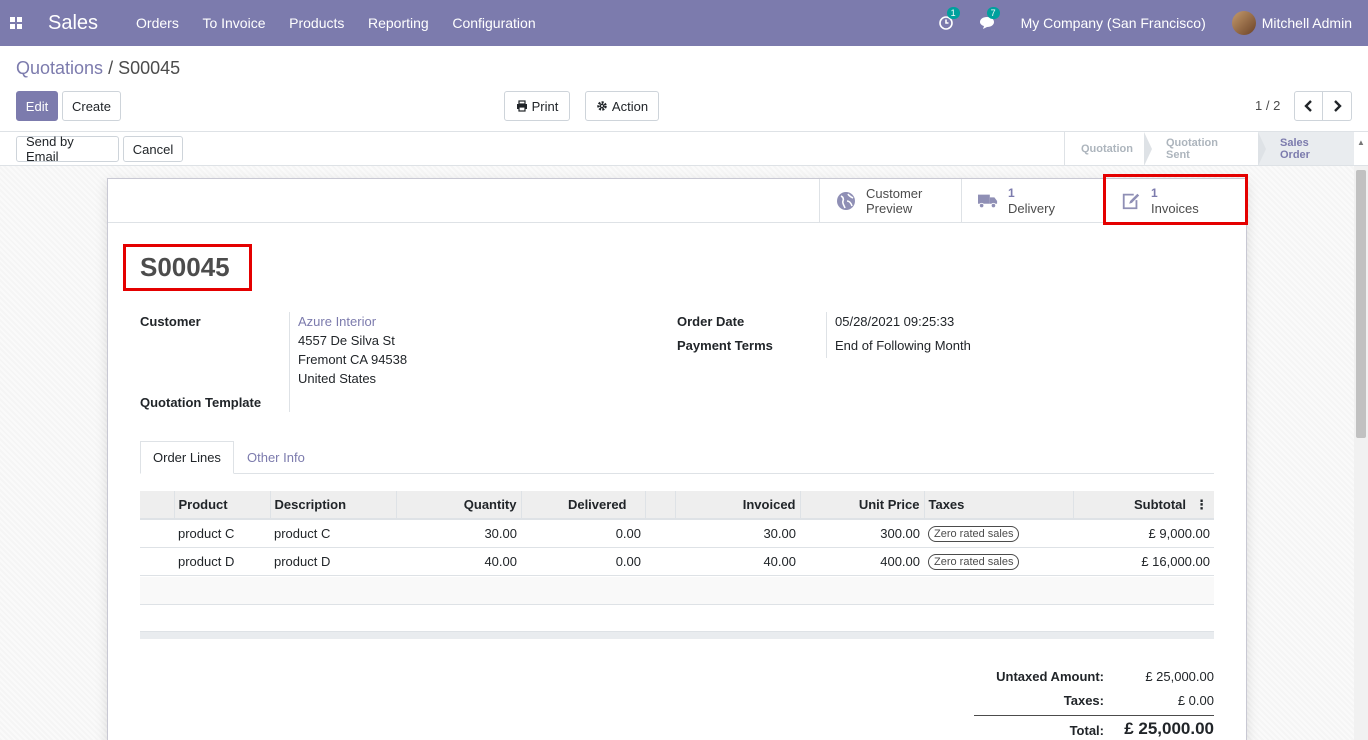  I want to click on menu-orders: Orders, so click(157, 23).